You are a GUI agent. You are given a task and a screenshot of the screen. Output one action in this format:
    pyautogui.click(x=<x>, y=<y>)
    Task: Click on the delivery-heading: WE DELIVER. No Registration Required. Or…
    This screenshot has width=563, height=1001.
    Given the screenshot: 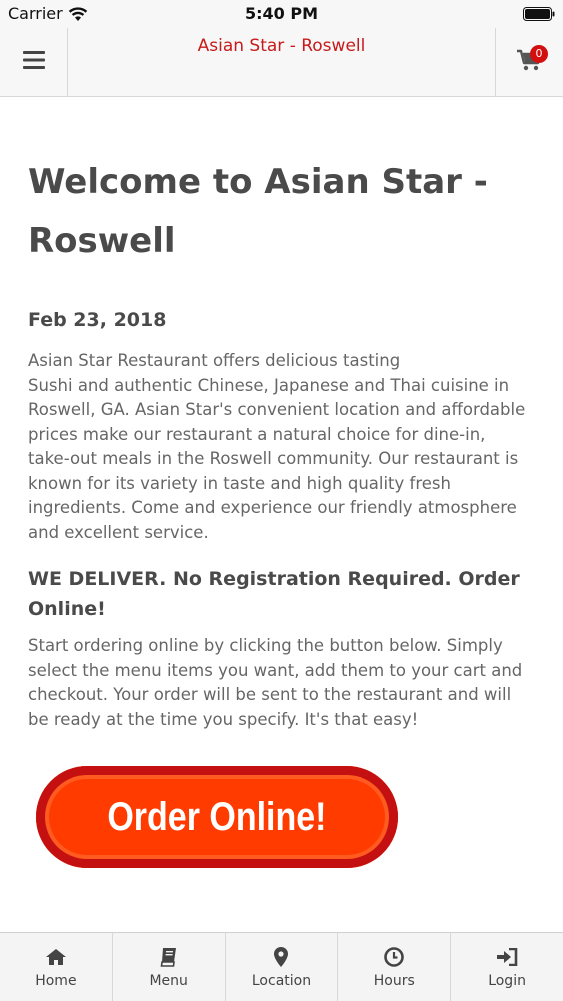 What is the action you would take?
    pyautogui.click(x=274, y=594)
    